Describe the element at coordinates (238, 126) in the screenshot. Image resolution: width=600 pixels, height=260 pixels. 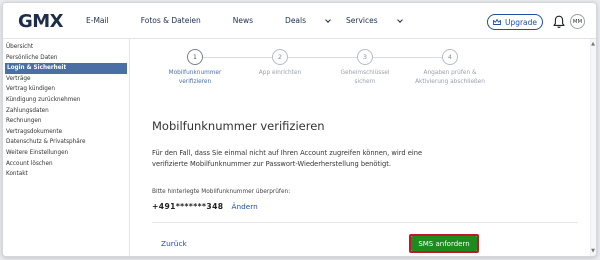
I see `page-title: Mobilfunknummer verifizieren` at that location.